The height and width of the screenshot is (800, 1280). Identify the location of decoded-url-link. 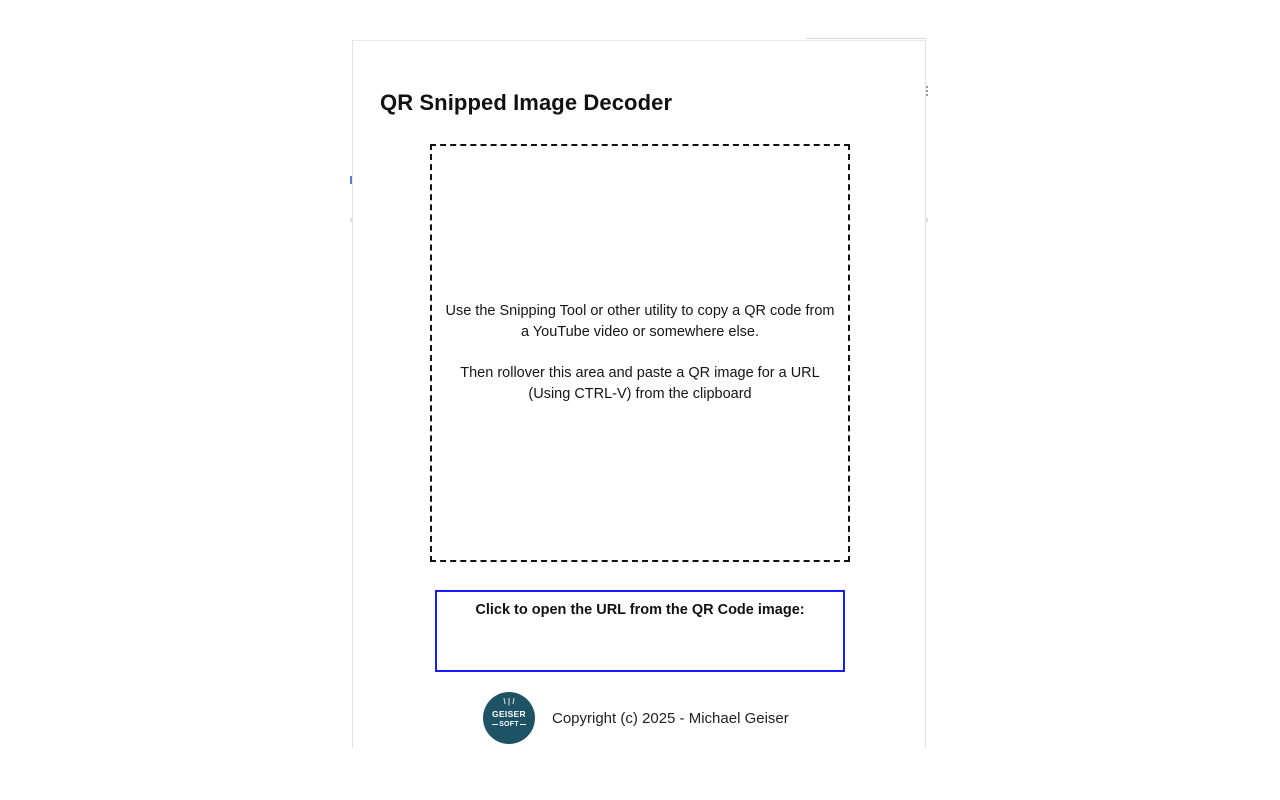
(640, 632).